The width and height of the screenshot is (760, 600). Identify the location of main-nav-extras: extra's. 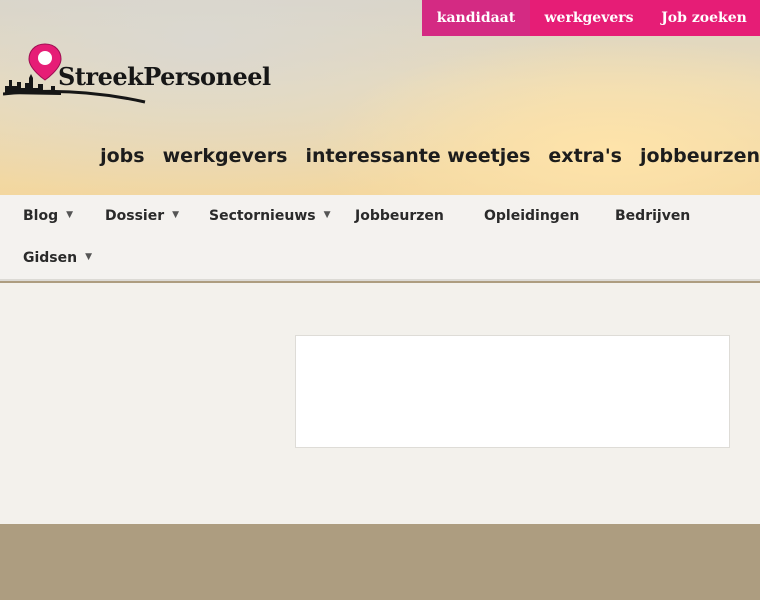
(585, 156).